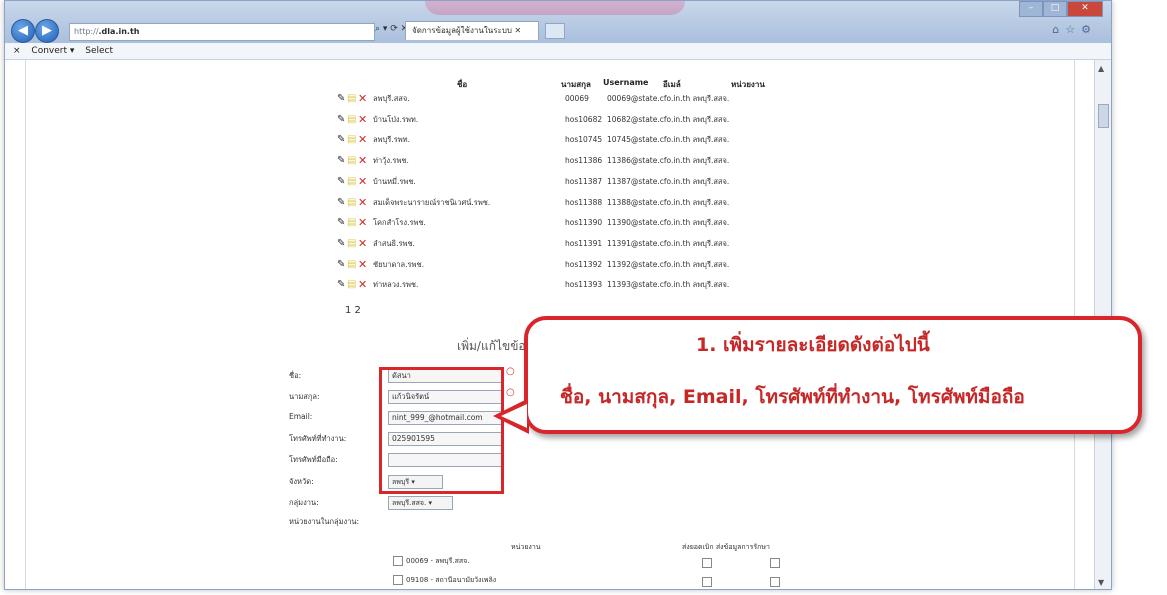 This screenshot has width=1167, height=595. Describe the element at coordinates (391, 29) in the screenshot. I see `address-actions: ⌕ ▾ ⟳ ✕` at that location.